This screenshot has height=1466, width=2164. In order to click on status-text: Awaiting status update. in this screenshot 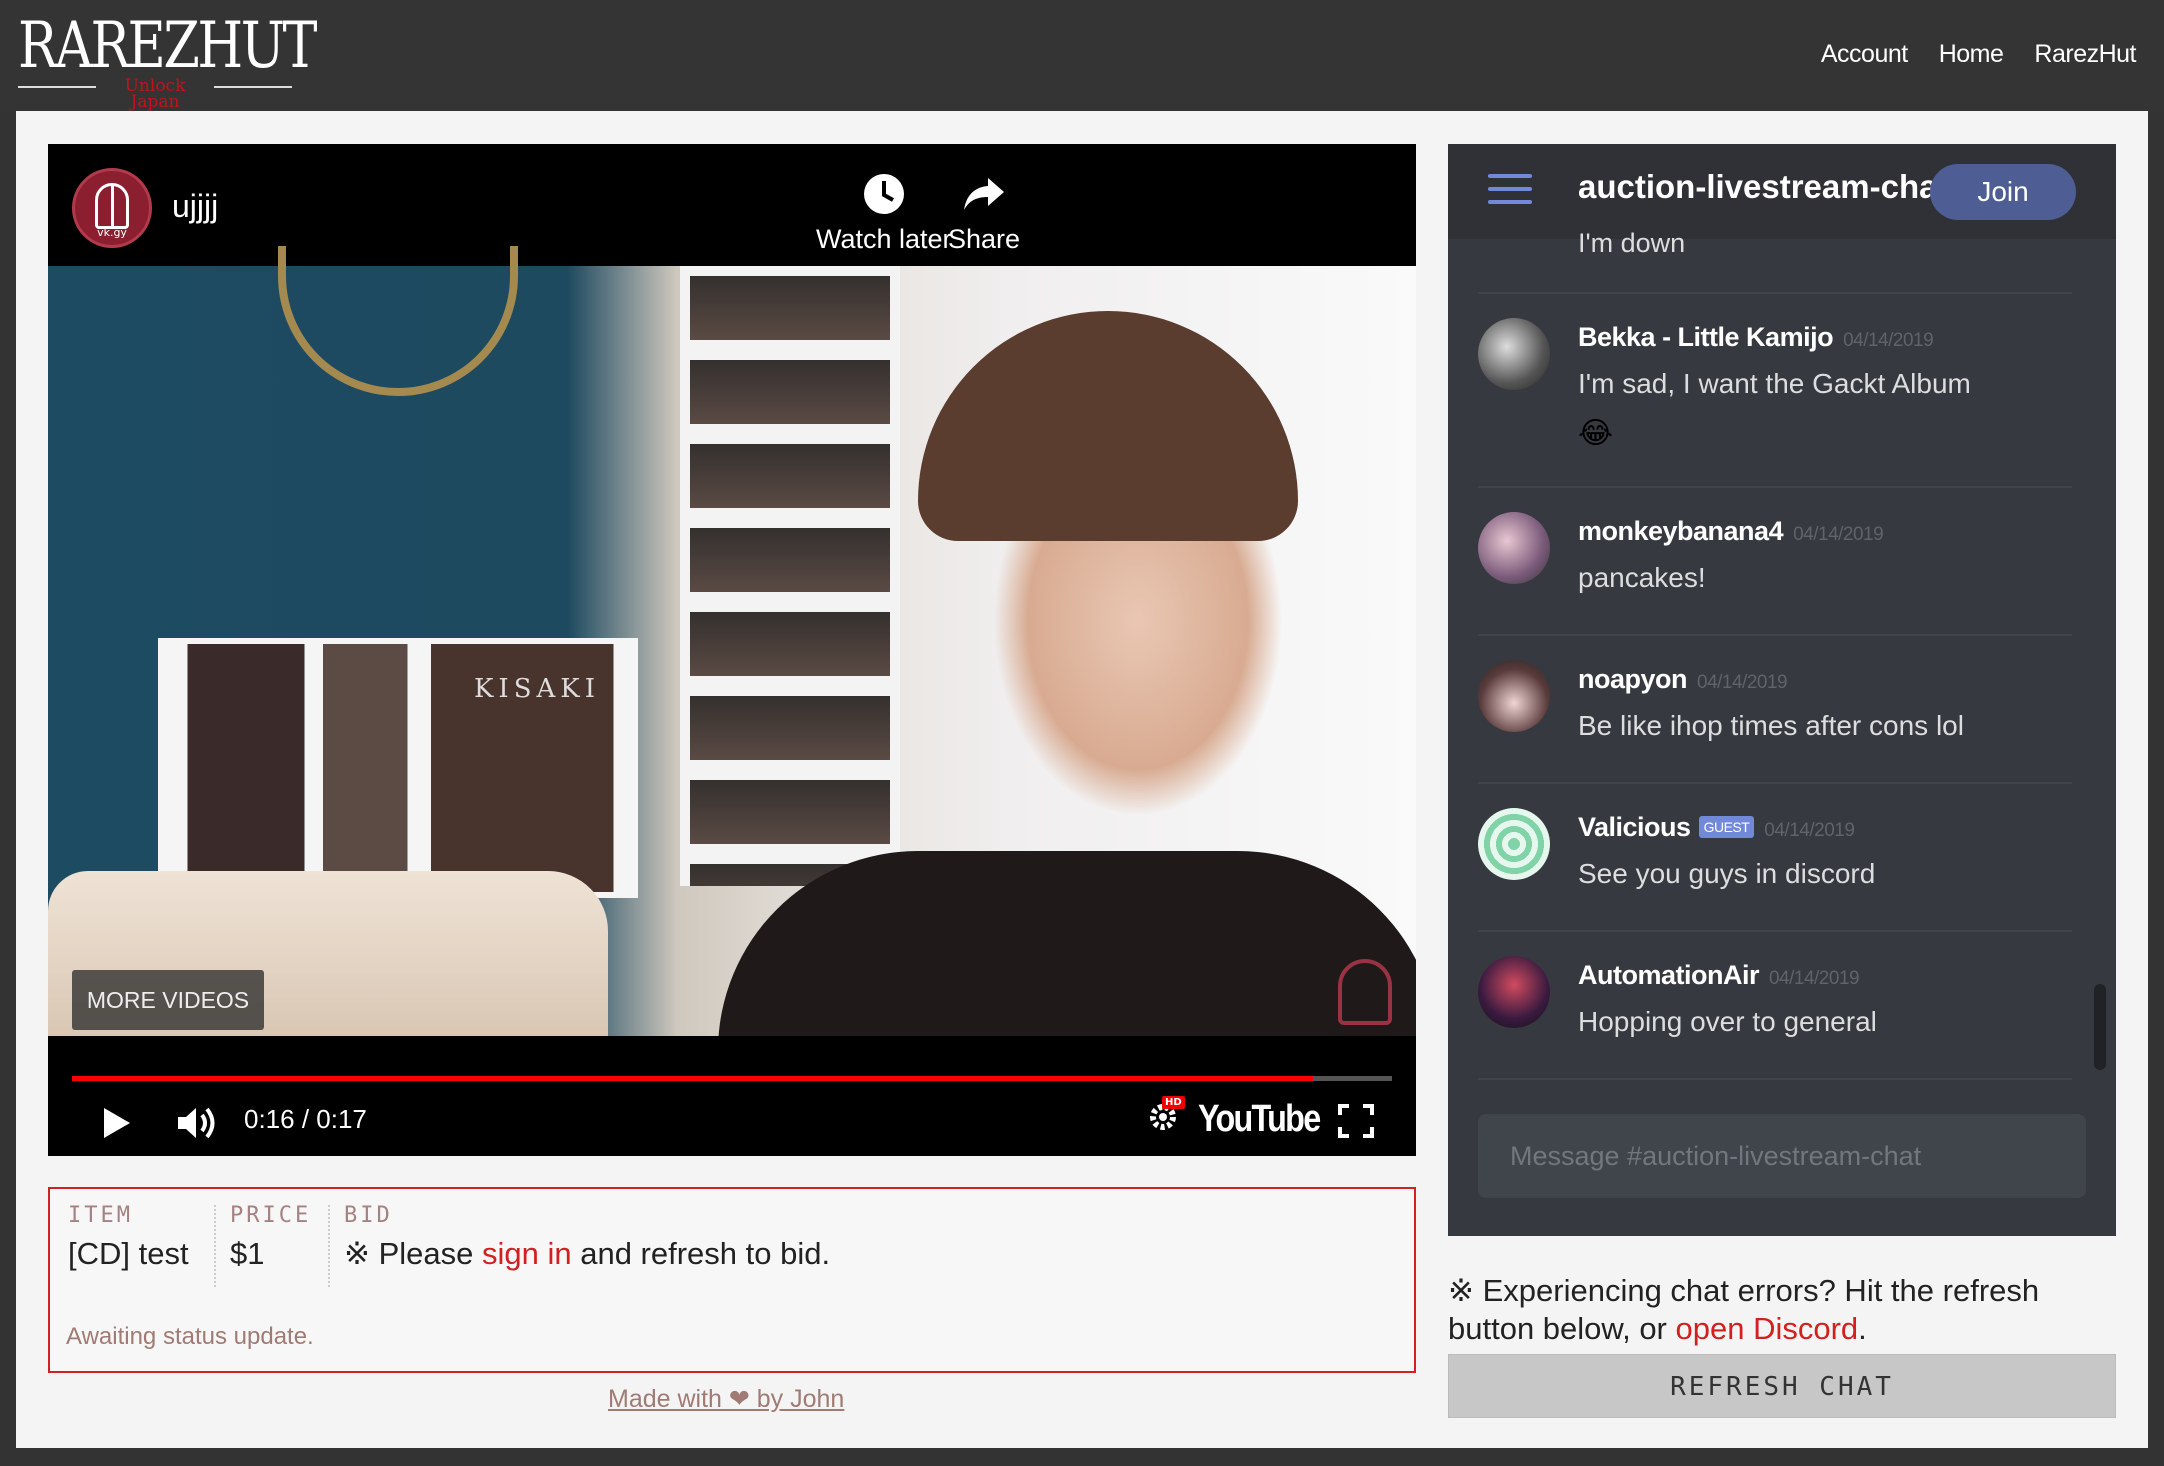, I will do `click(190, 1336)`.